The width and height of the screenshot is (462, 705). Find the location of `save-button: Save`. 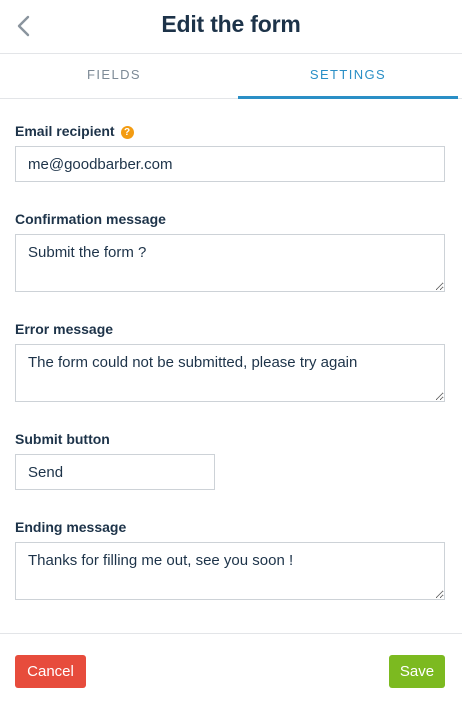

save-button: Save is located at coordinates (417, 671).